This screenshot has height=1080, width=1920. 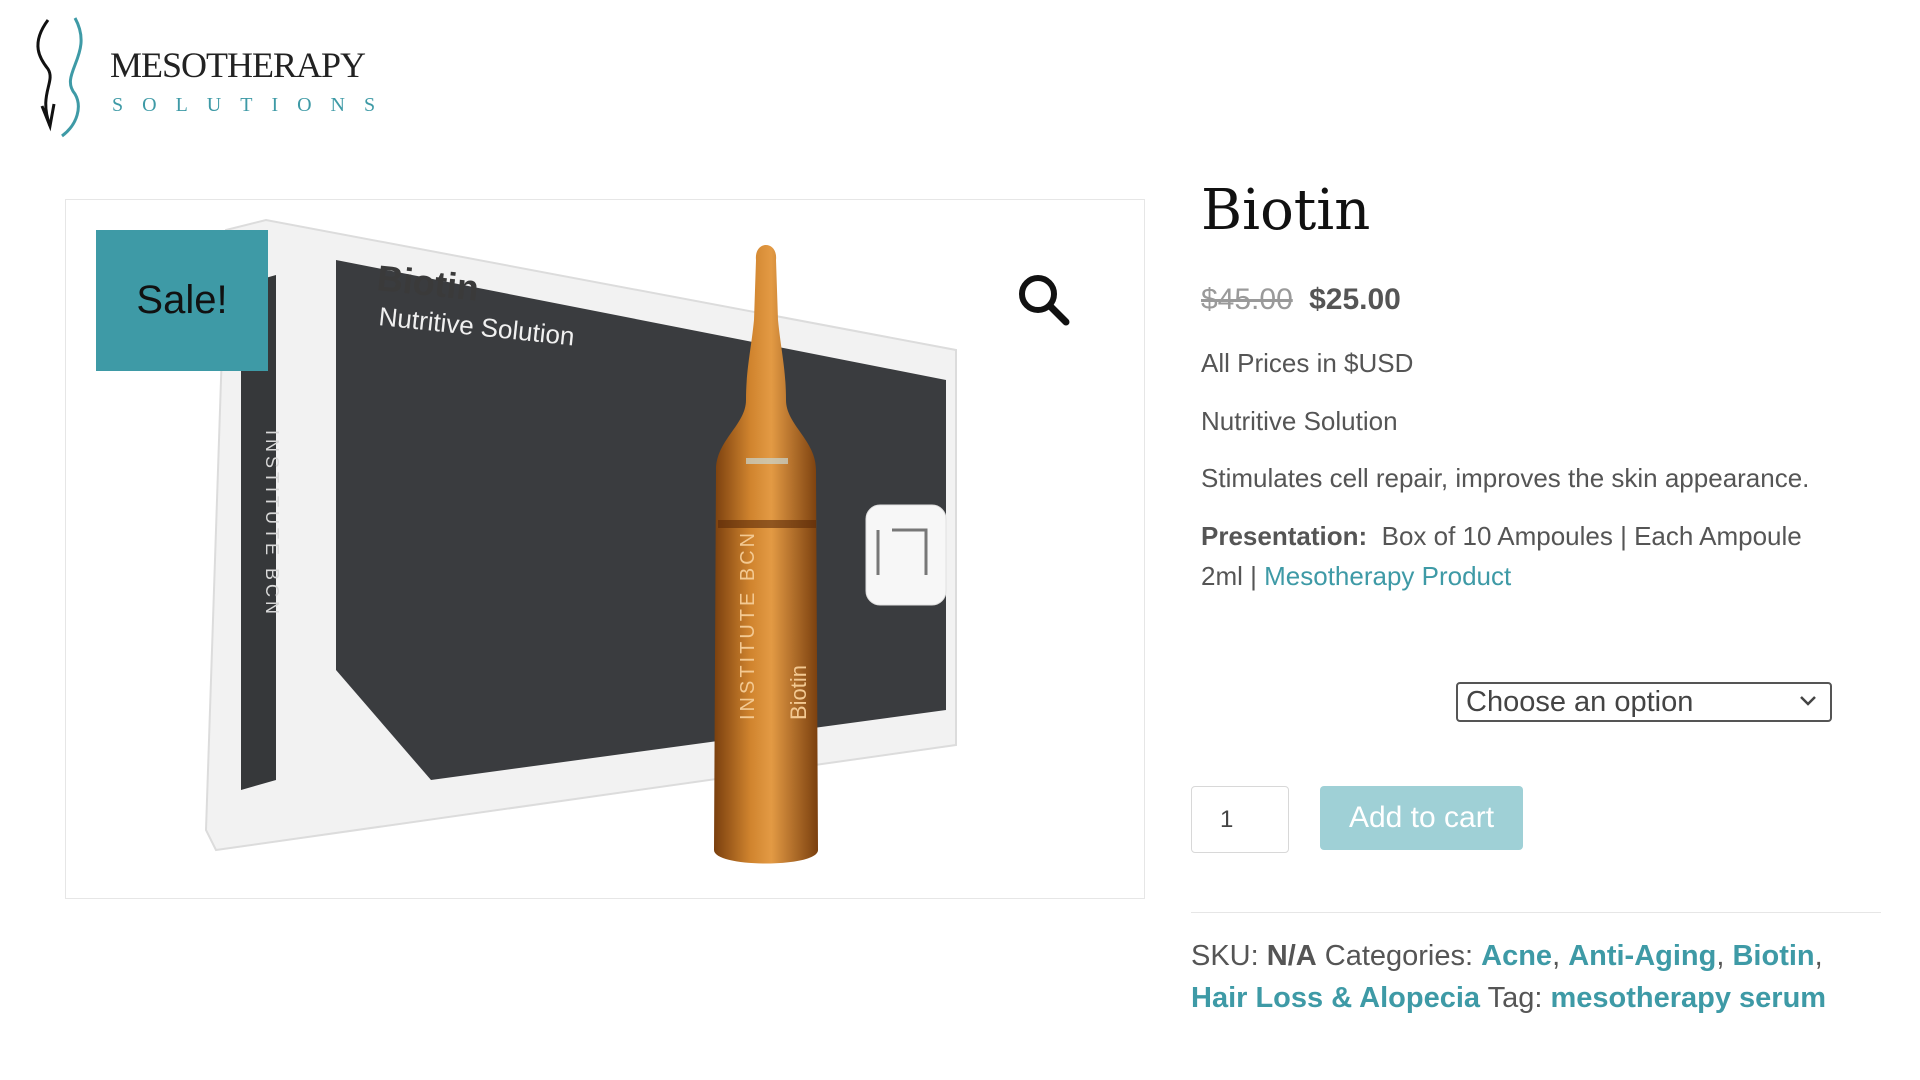 What do you see at coordinates (1399, 956) in the screenshot?
I see `categories-label: Categories:` at bounding box center [1399, 956].